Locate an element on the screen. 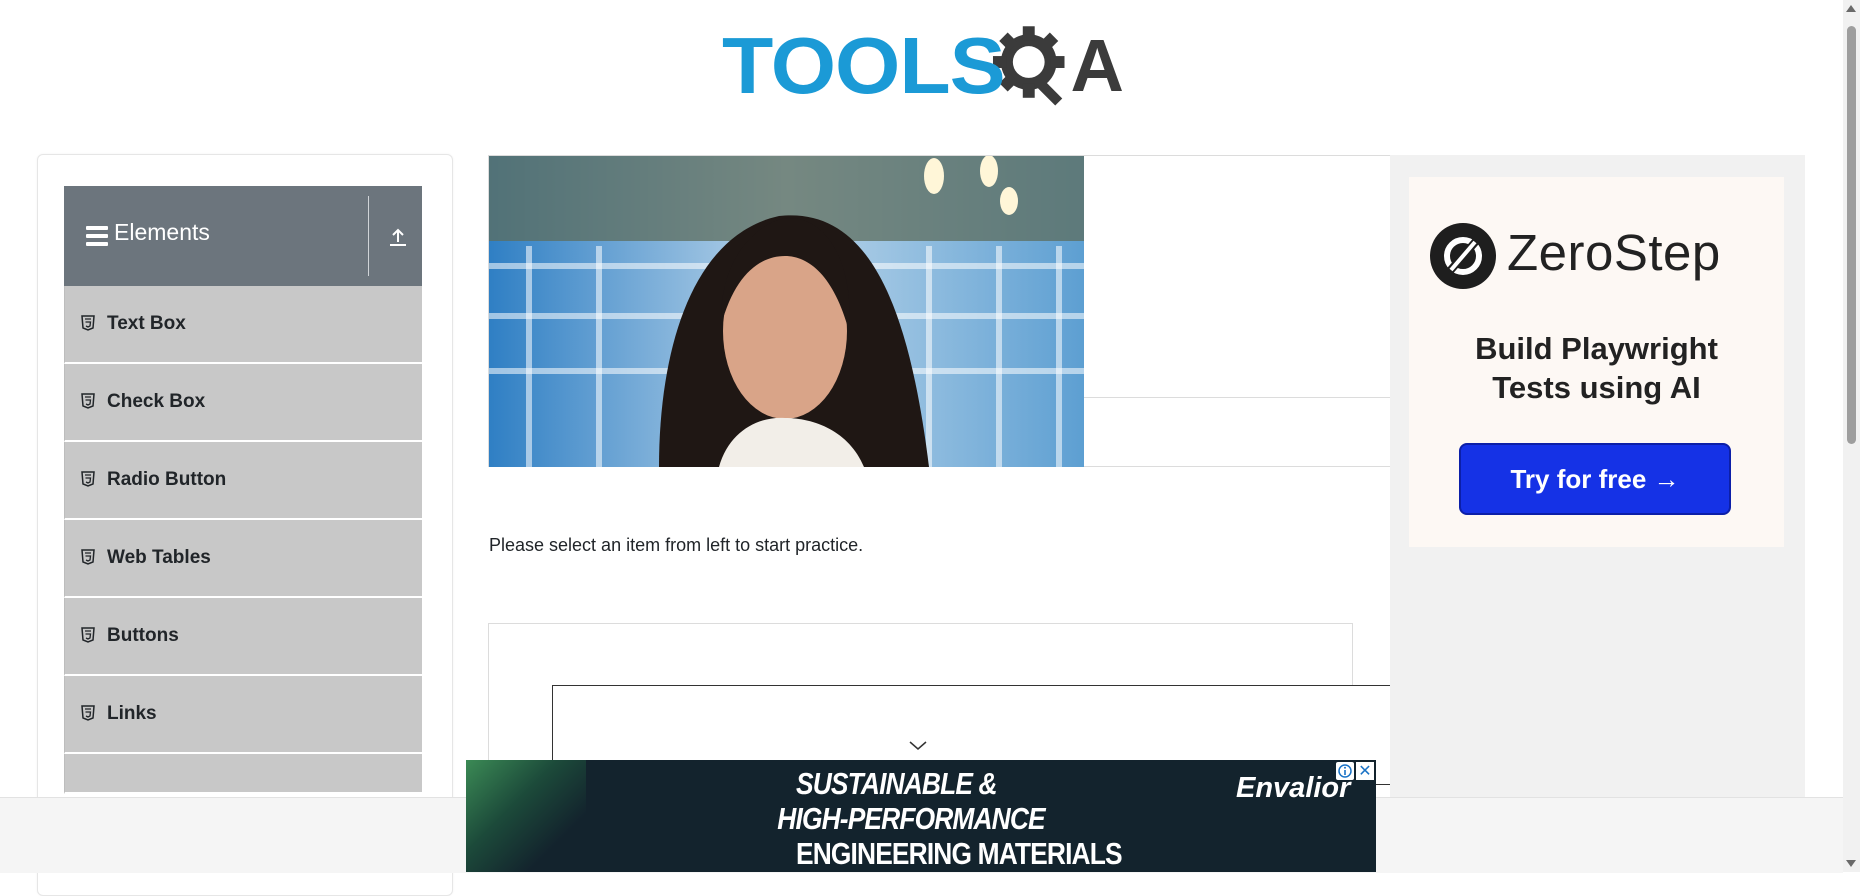 This screenshot has height=896, width=1860. sidebar-item-label: Buttons is located at coordinates (143, 635).